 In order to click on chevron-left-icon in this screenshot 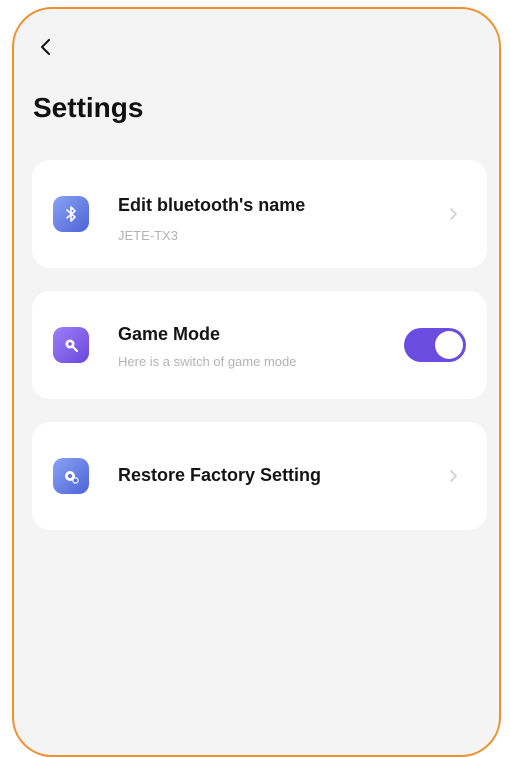, I will do `click(45, 47)`.